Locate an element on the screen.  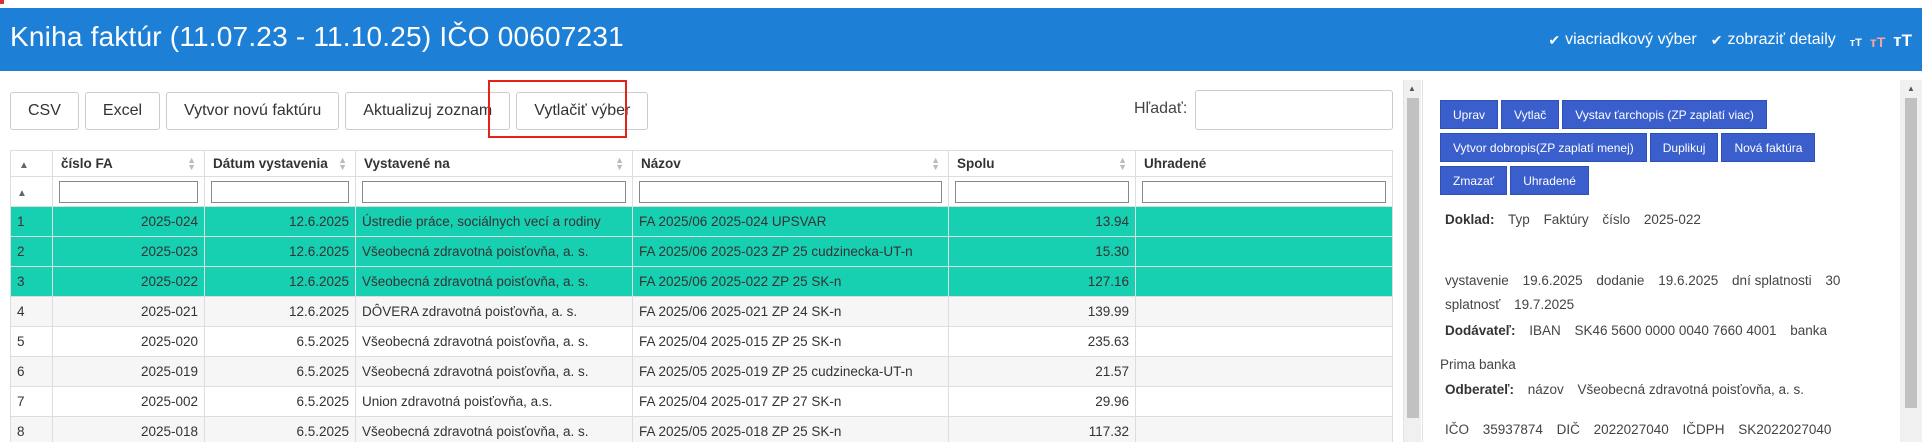
paid-button: Uhradené is located at coordinates (1549, 180).